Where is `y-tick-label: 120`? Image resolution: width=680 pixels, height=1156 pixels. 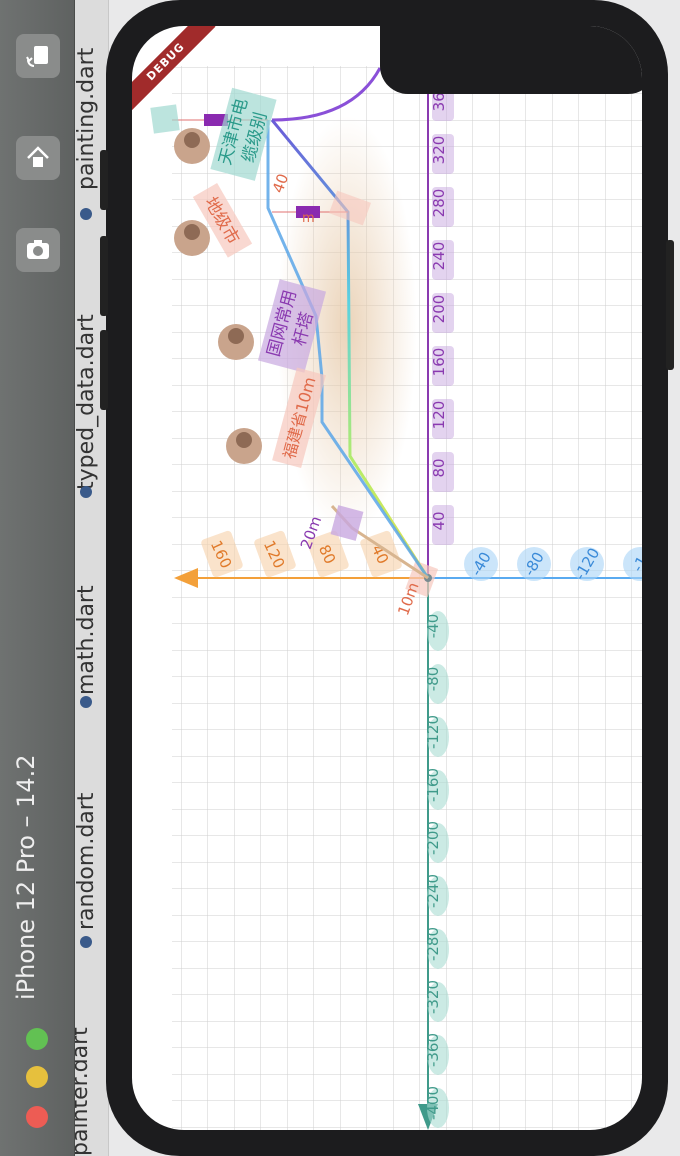 y-tick-label: 120 is located at coordinates (442, 419).